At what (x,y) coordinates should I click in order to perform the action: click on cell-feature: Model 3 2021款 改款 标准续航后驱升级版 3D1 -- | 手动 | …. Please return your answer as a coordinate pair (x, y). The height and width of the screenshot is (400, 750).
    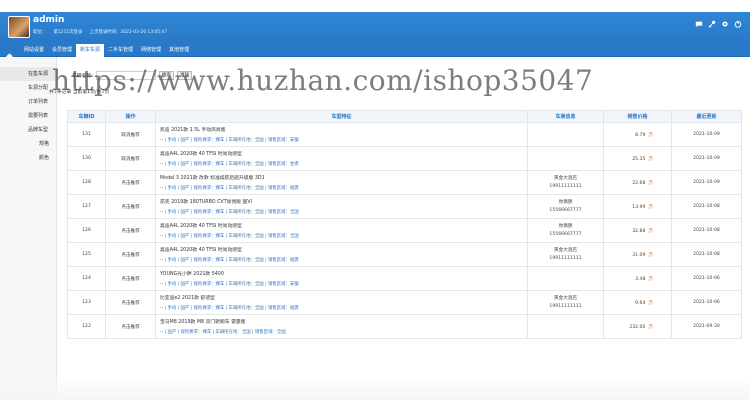
    Looking at the image, I should click on (341, 182).